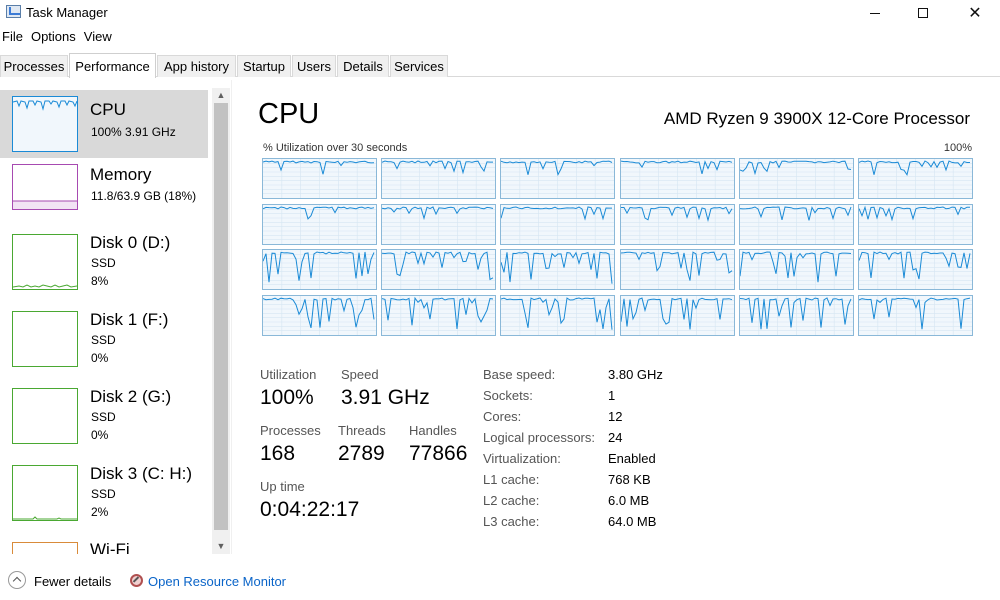 This screenshot has height=600, width=1000. What do you see at coordinates (264, 66) in the screenshot?
I see `tab-startup: Startup` at bounding box center [264, 66].